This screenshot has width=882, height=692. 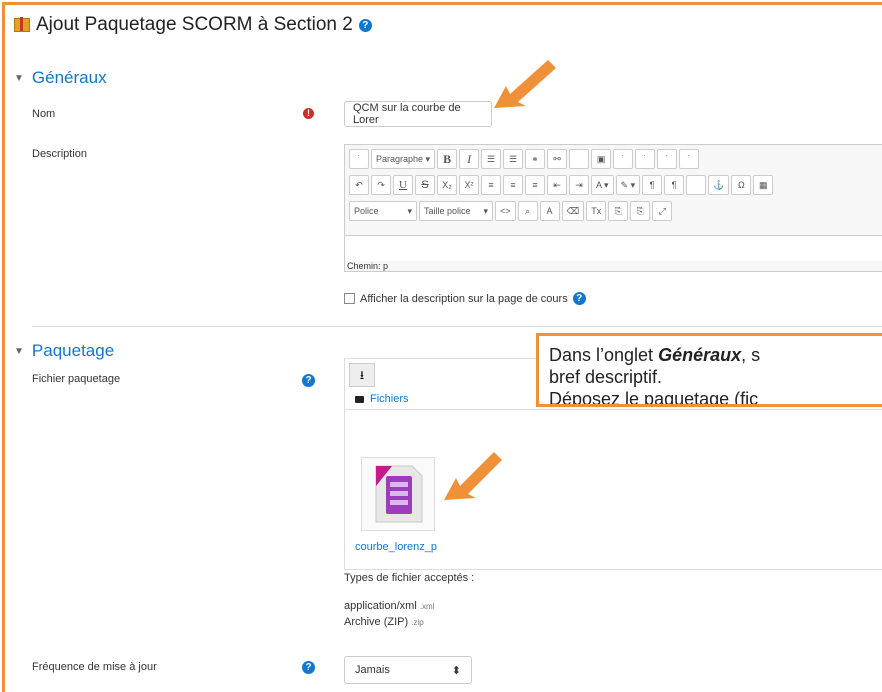 What do you see at coordinates (69, 77) in the screenshot?
I see `section-generaux-label: Généraux` at bounding box center [69, 77].